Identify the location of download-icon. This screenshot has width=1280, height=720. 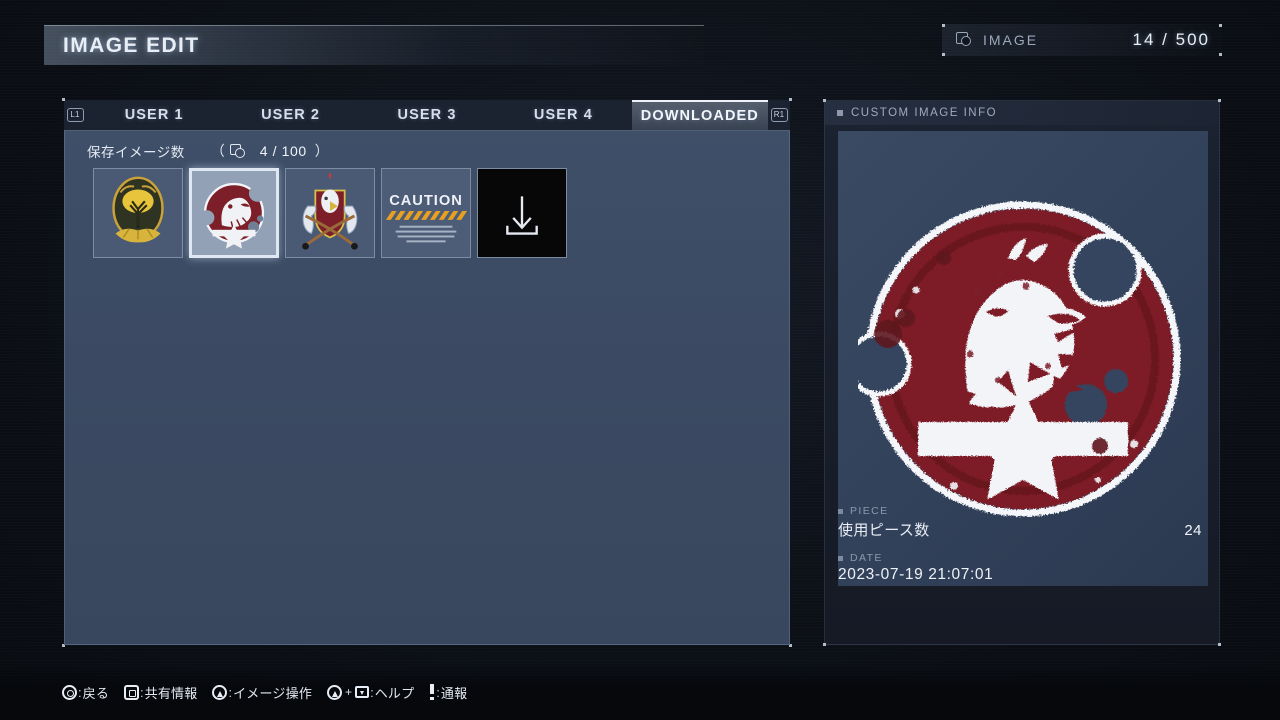
(522, 213).